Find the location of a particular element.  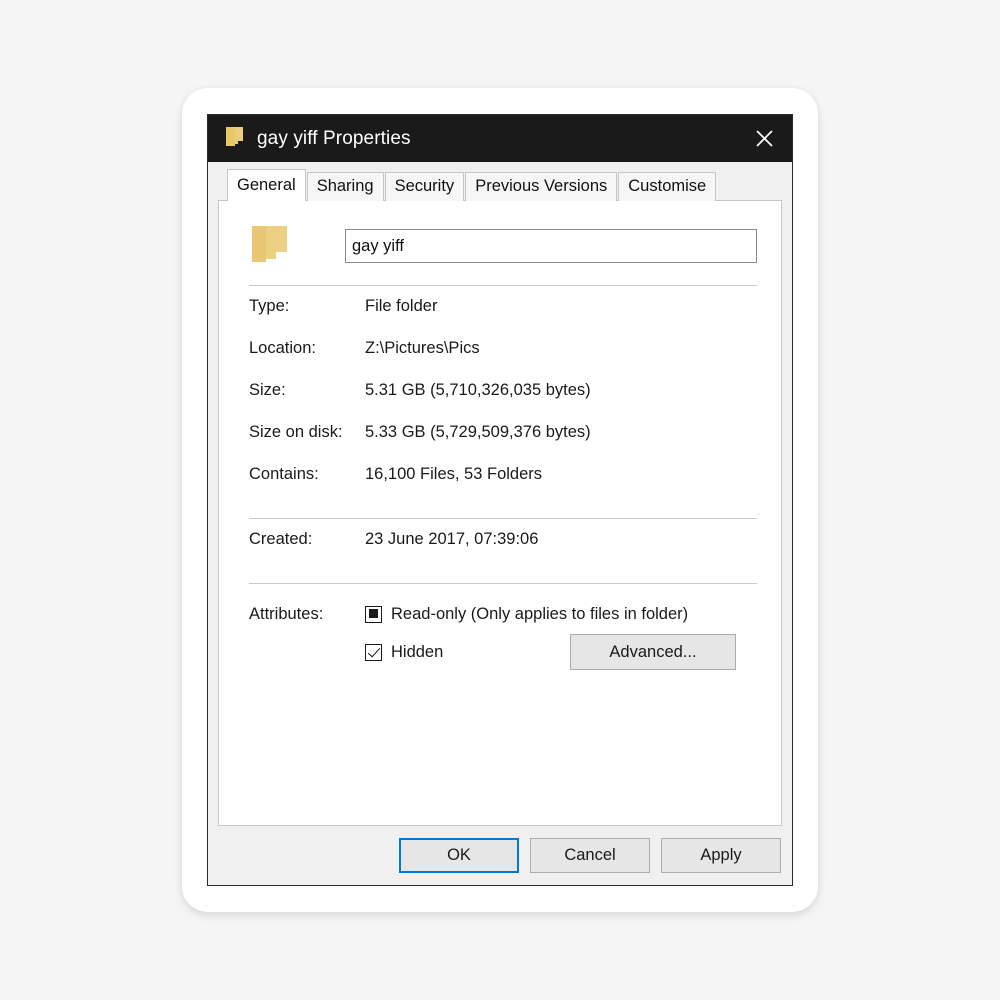

folder-name-input is located at coordinates (551, 246).